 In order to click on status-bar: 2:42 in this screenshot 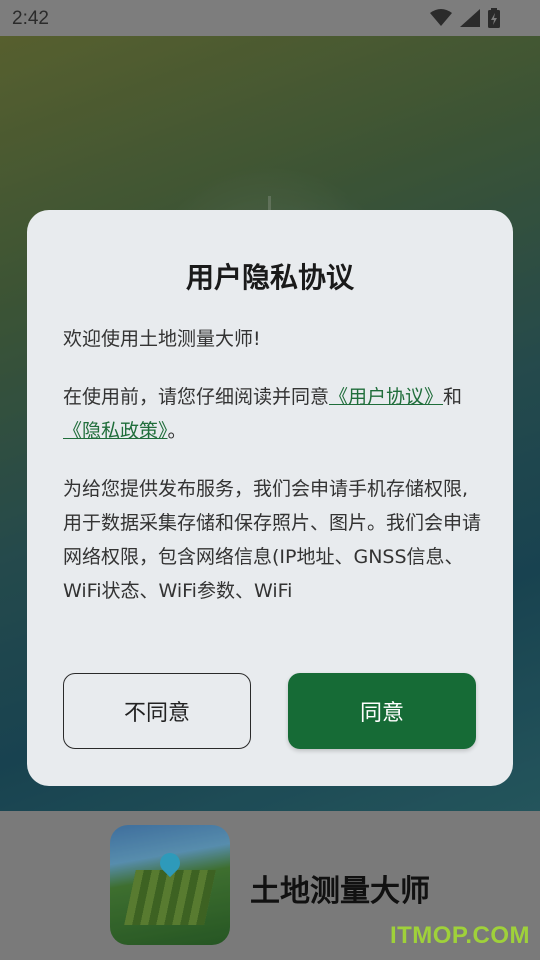, I will do `click(270, 18)`.